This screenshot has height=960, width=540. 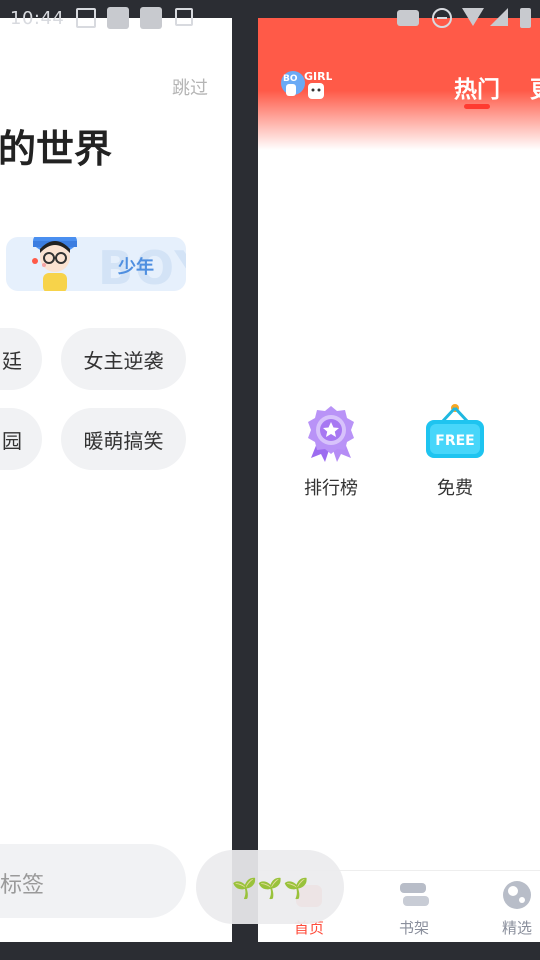 What do you see at coordinates (477, 87) in the screenshot?
I see `tab-hot: 热门` at bounding box center [477, 87].